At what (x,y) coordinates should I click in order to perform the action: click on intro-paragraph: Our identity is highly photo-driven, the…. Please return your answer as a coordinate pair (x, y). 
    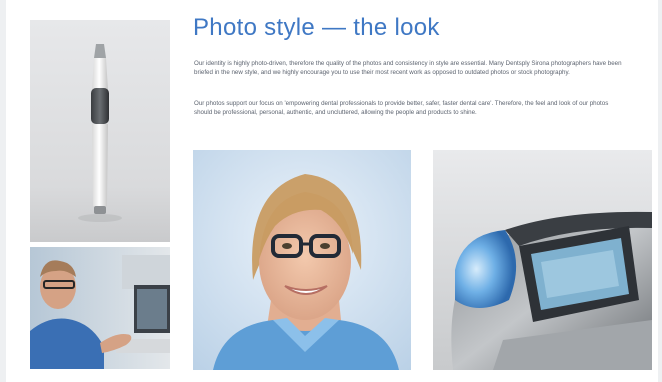
    Looking at the image, I should click on (408, 68).